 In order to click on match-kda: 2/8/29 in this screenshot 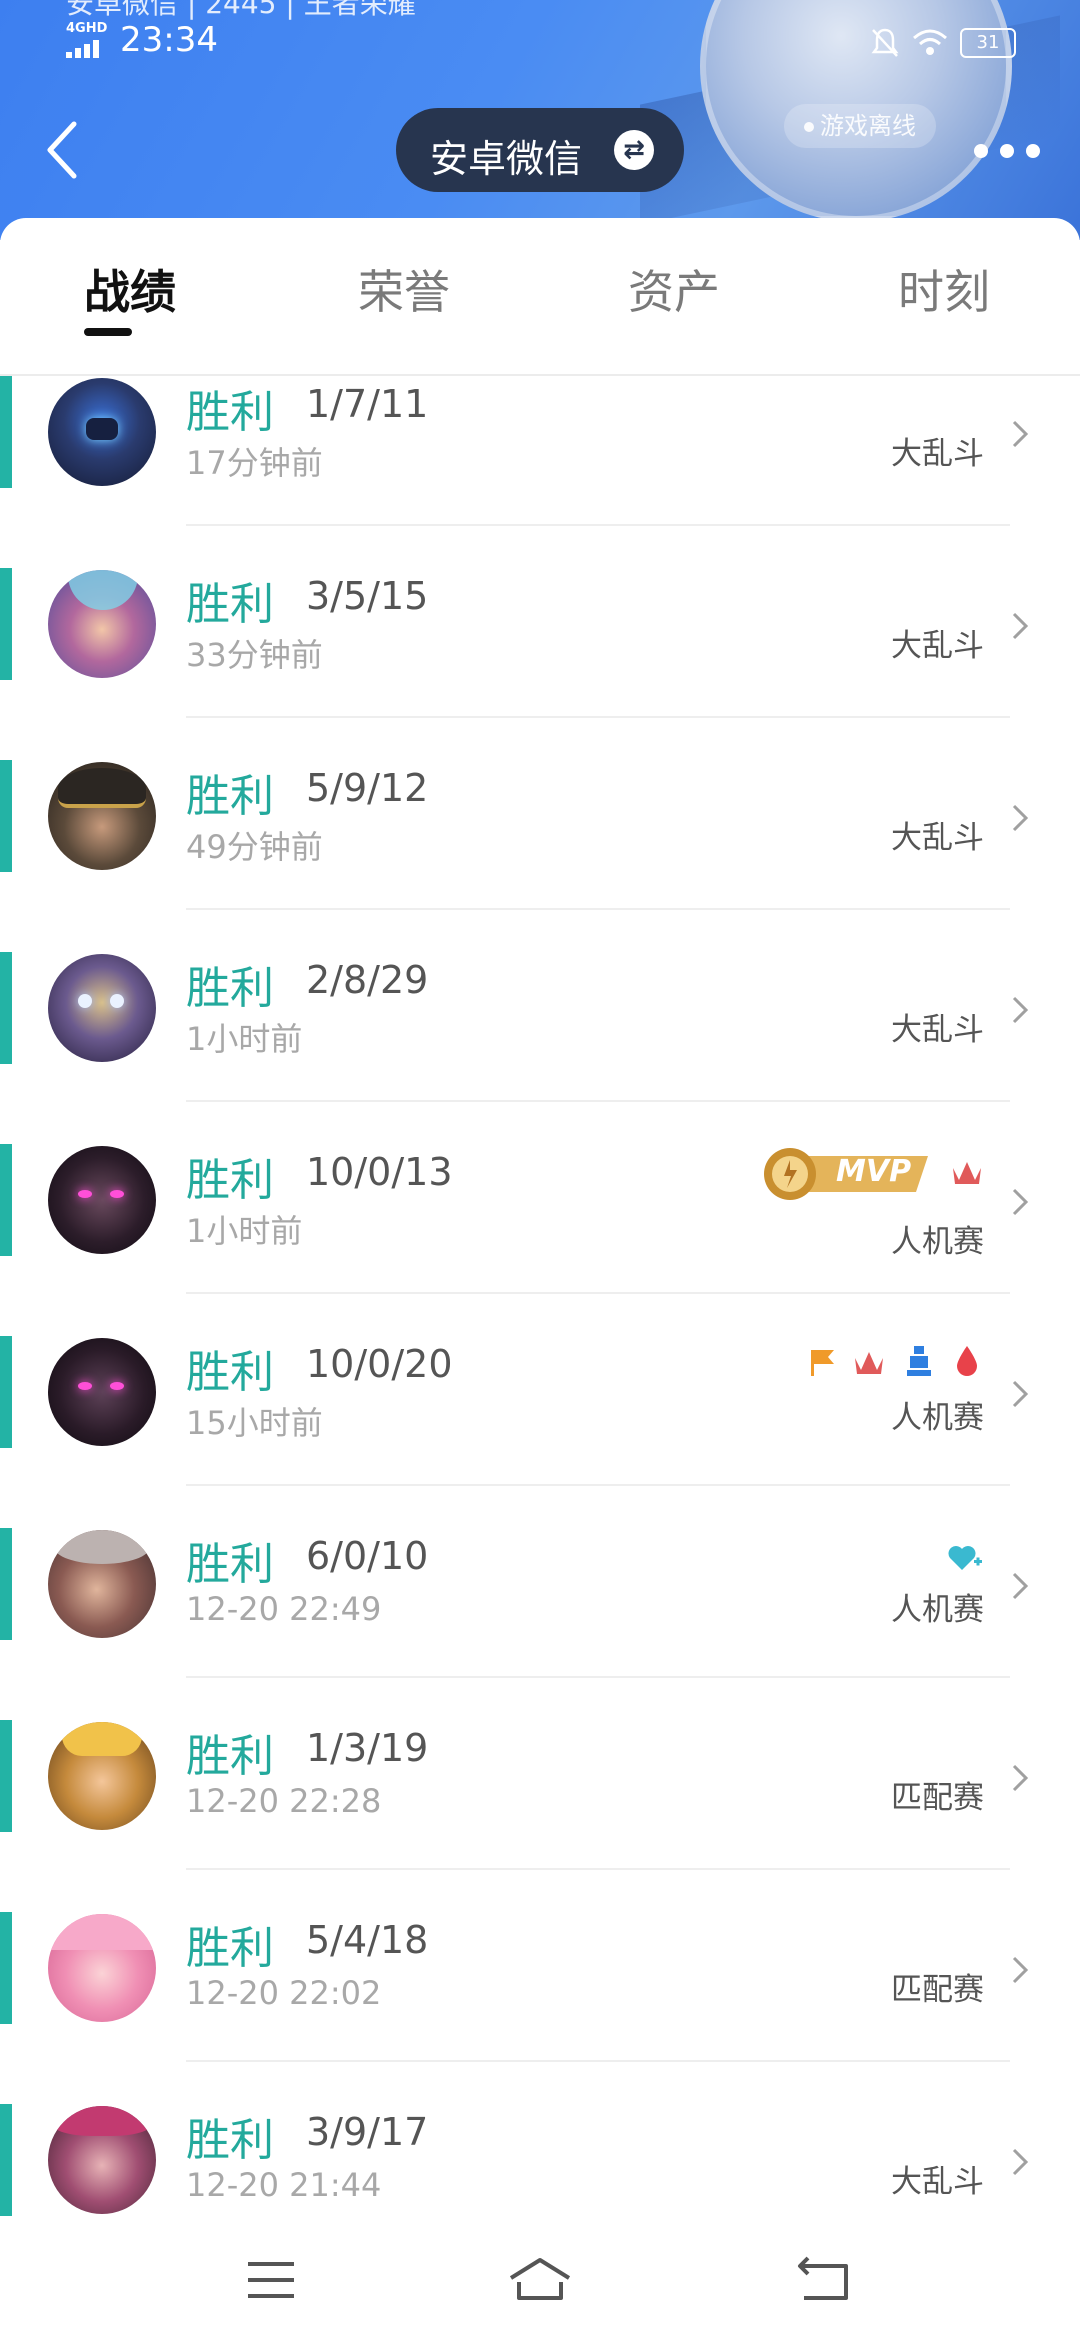, I will do `click(367, 980)`.